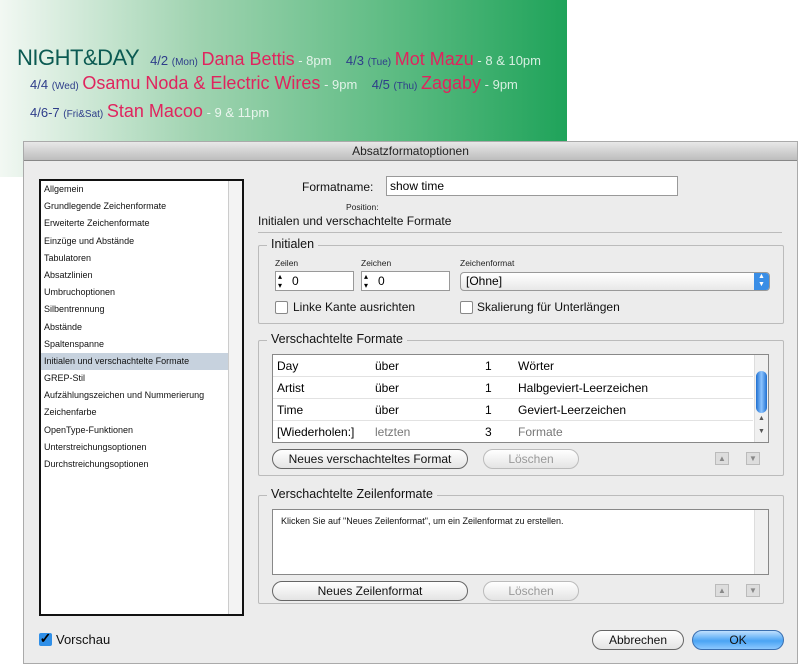 The image size is (798, 667). What do you see at coordinates (379, 62) in the screenshot?
I see `event-day: (Tue)` at bounding box center [379, 62].